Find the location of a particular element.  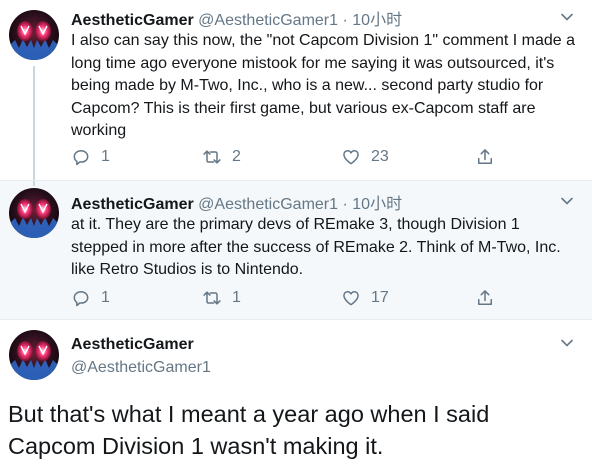

like-button: 17 is located at coordinates (365, 298).